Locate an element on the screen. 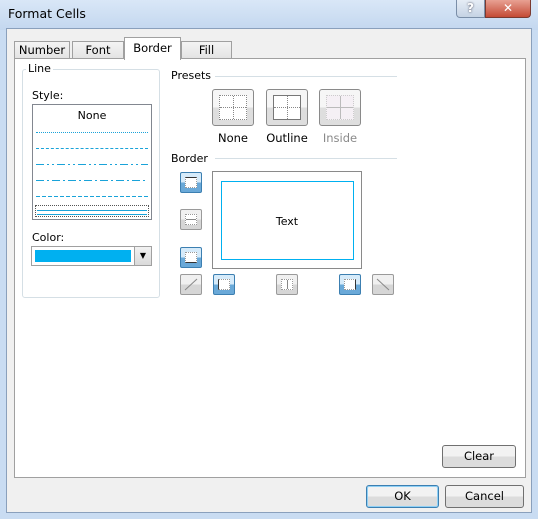 Image resolution: width=538 pixels, height=519 pixels. style-label-text: Style: is located at coordinates (48, 95).